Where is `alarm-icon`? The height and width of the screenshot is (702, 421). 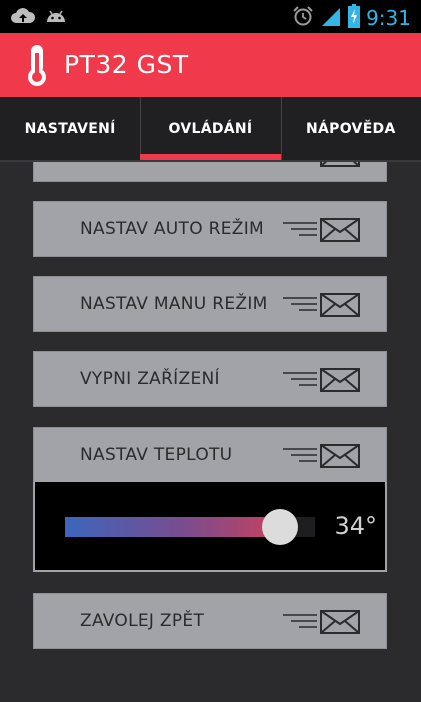 alarm-icon is located at coordinates (303, 18).